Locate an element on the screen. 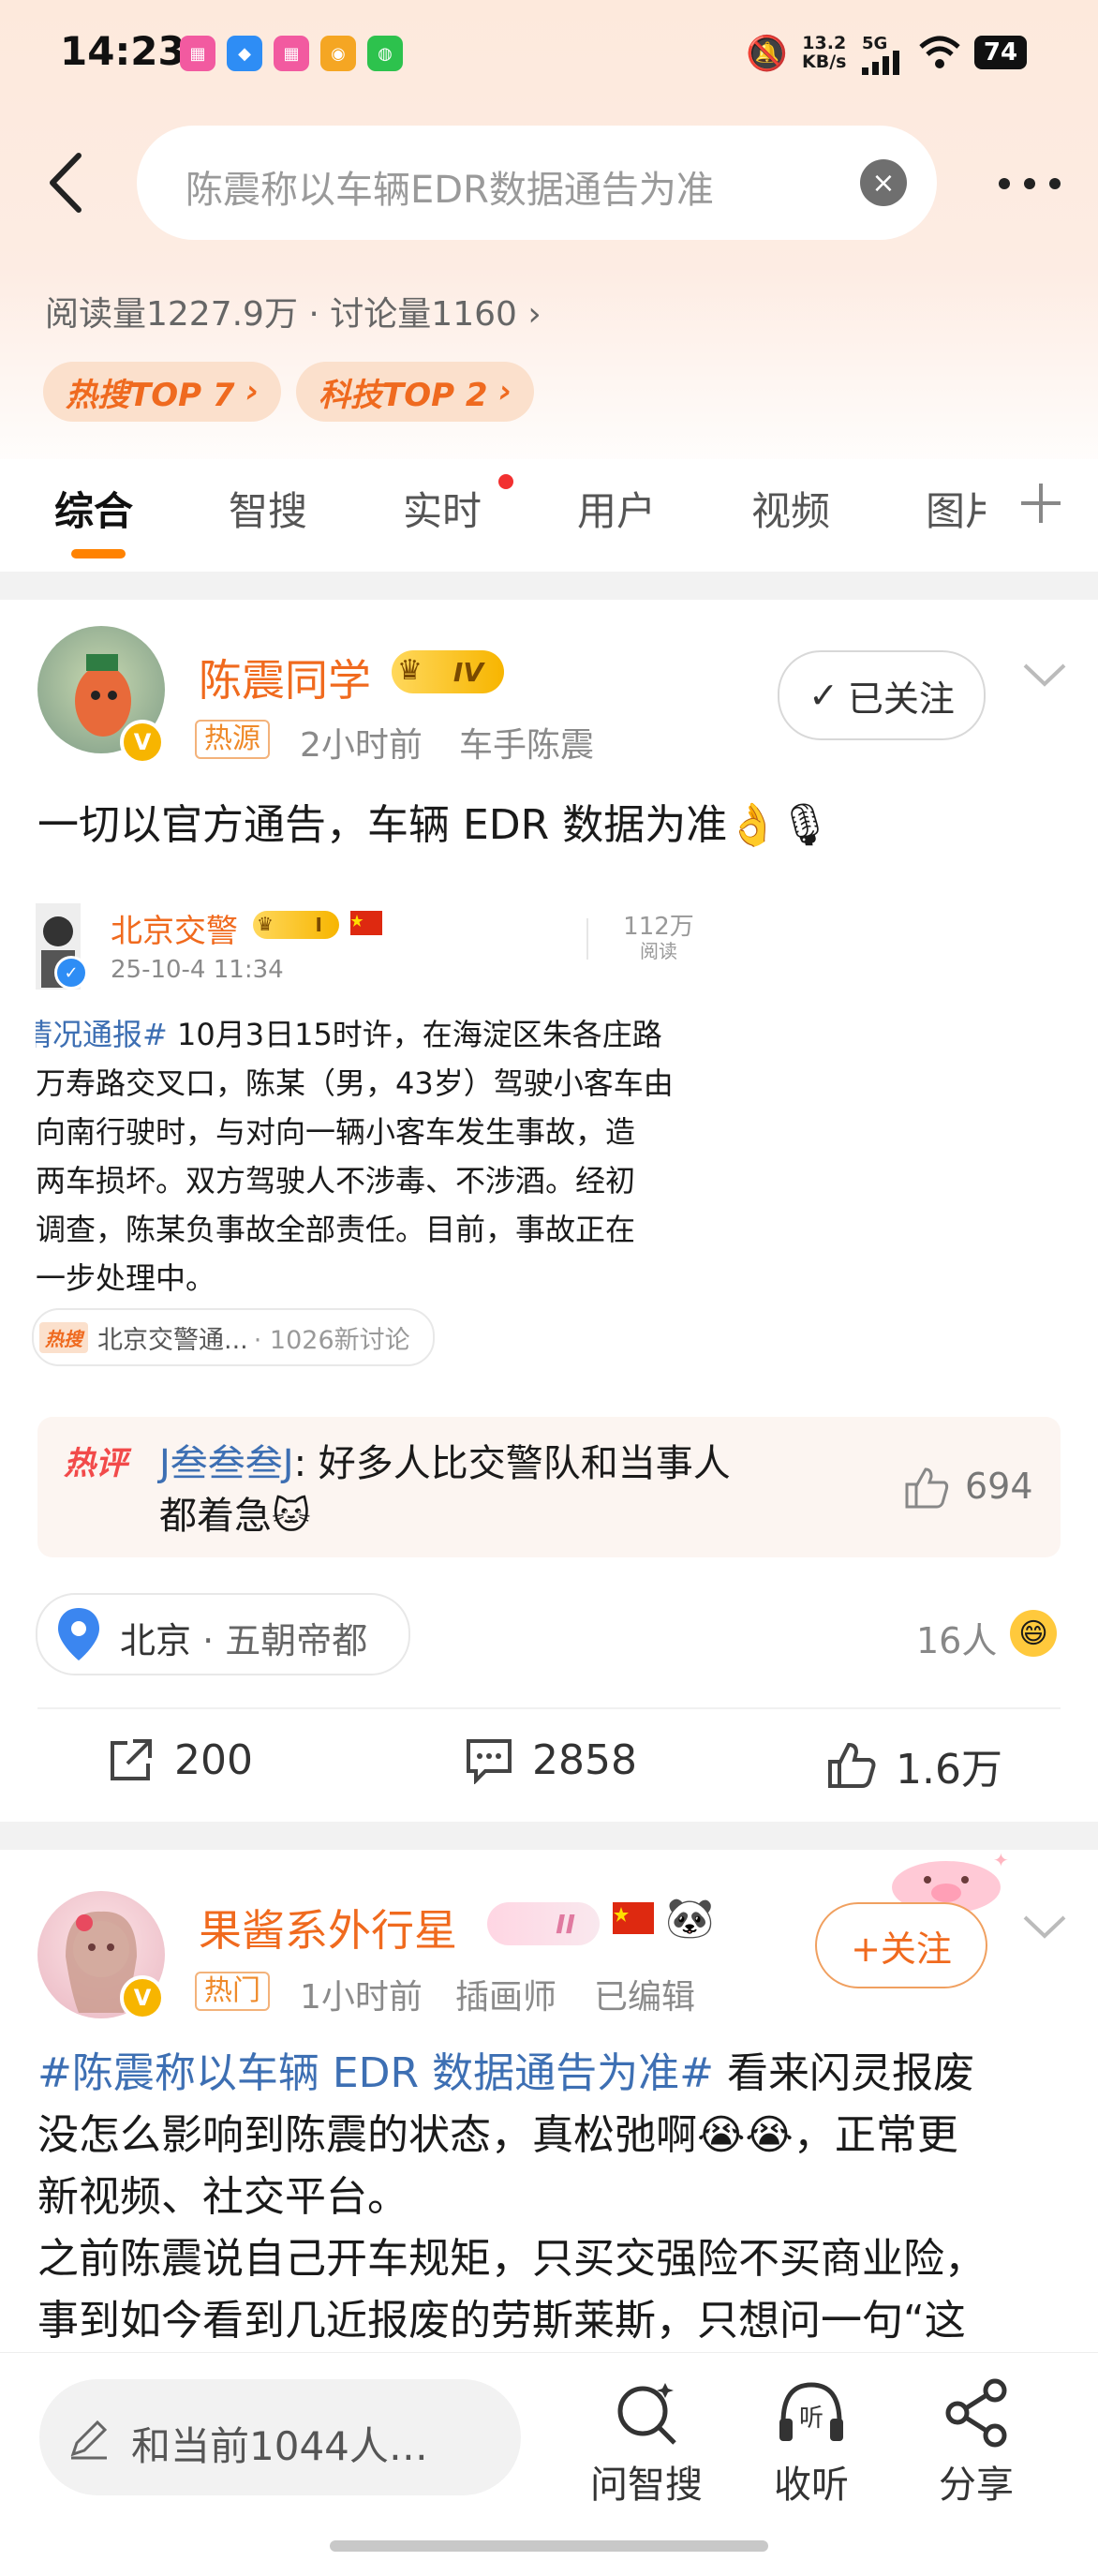  post-edited: 已编辑 is located at coordinates (645, 1997).